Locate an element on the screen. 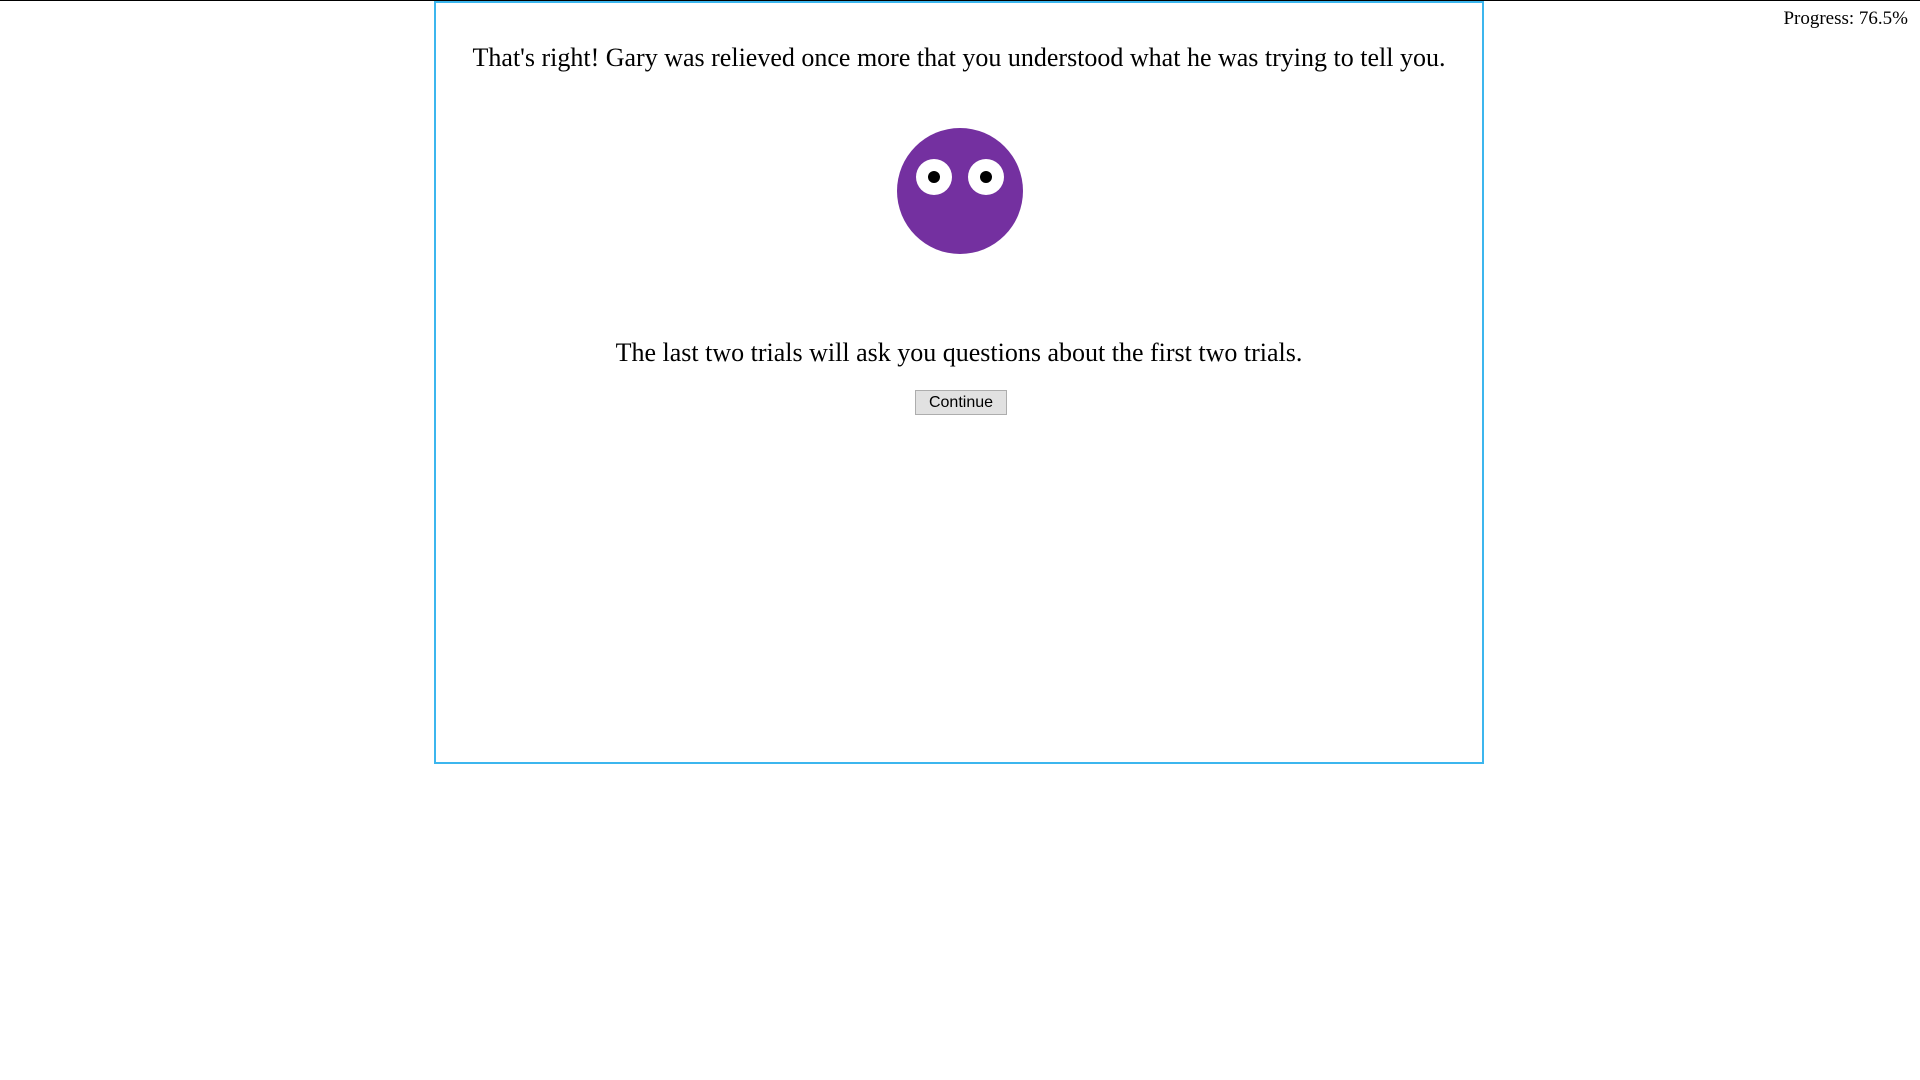 Image resolution: width=1920 pixels, height=1080 pixels. progress-indicator: Progress: 76.5% is located at coordinates (1845, 18).